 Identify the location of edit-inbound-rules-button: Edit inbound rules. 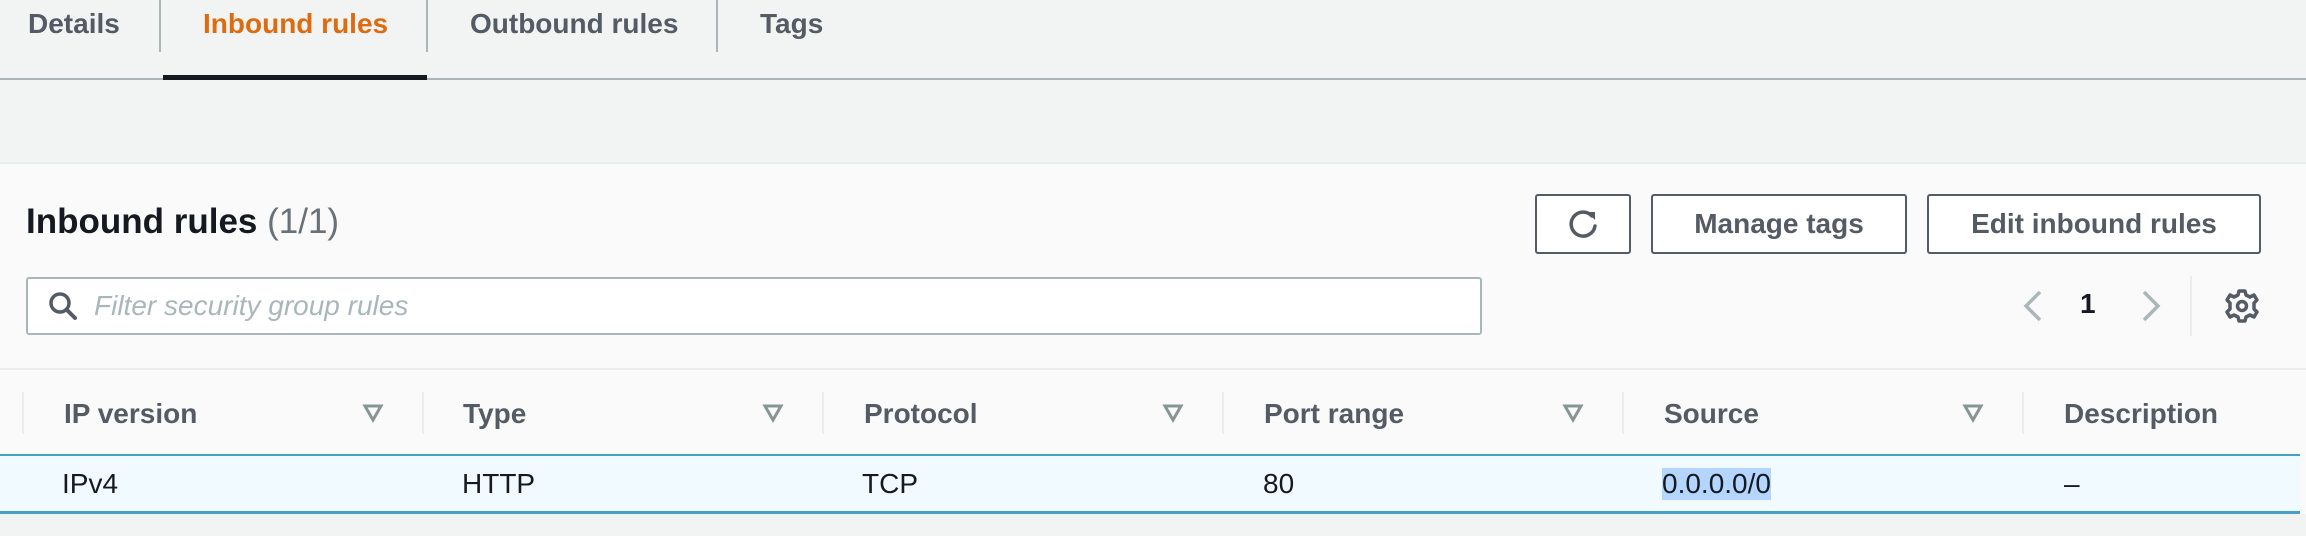
(2094, 224).